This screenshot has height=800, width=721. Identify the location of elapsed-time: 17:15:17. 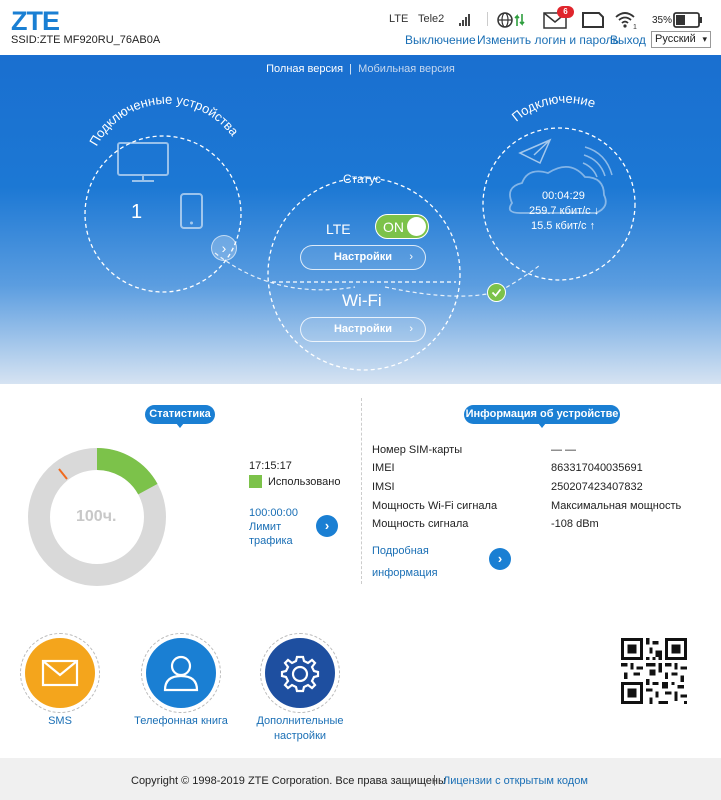
(270, 466).